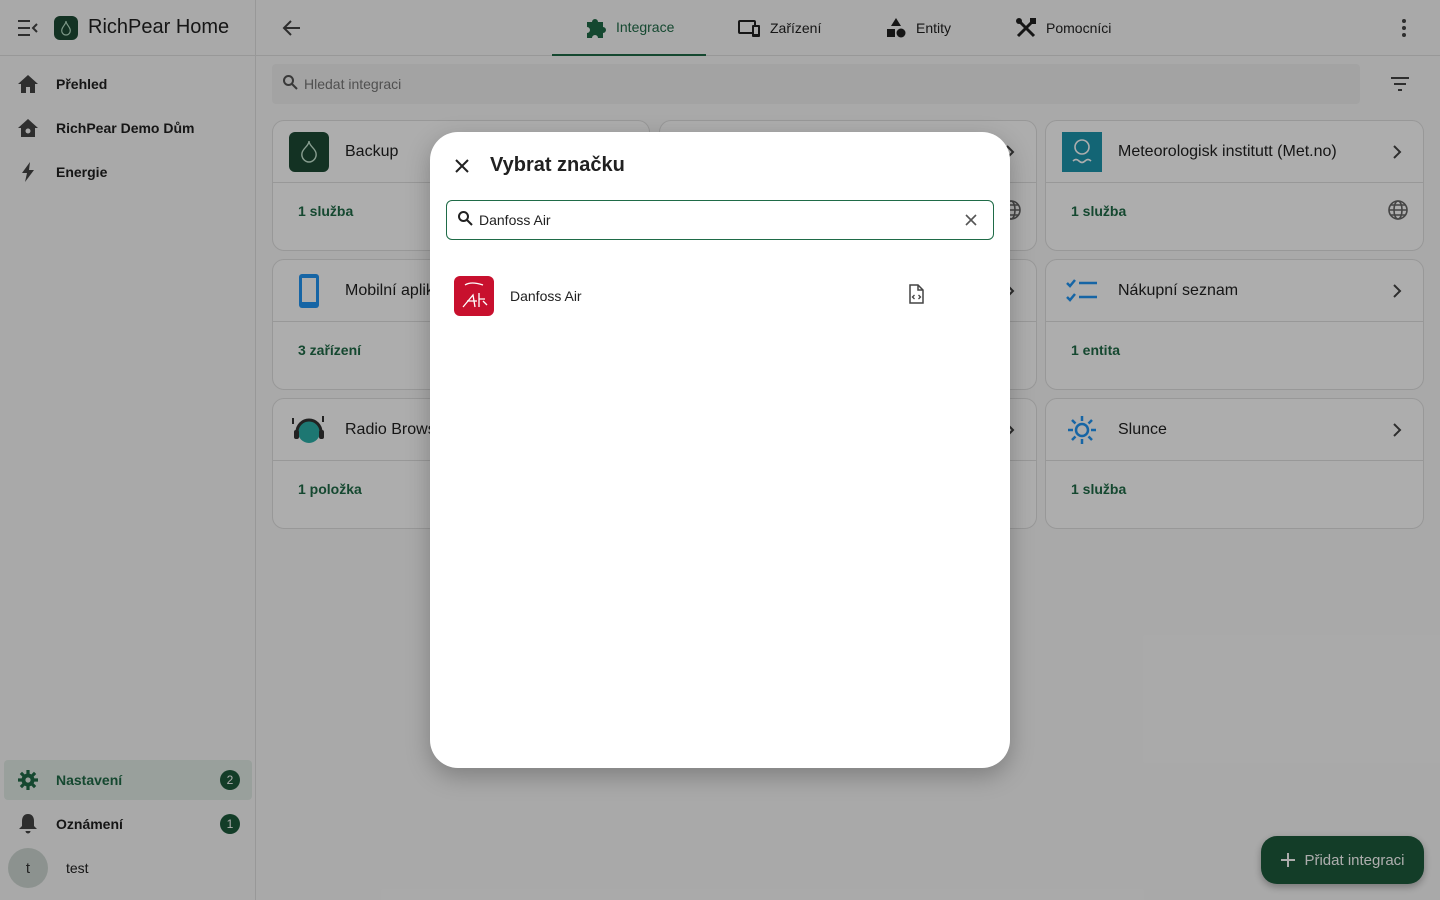 This screenshot has height=900, width=1440. What do you see at coordinates (971, 220) in the screenshot?
I see `clear-icon` at bounding box center [971, 220].